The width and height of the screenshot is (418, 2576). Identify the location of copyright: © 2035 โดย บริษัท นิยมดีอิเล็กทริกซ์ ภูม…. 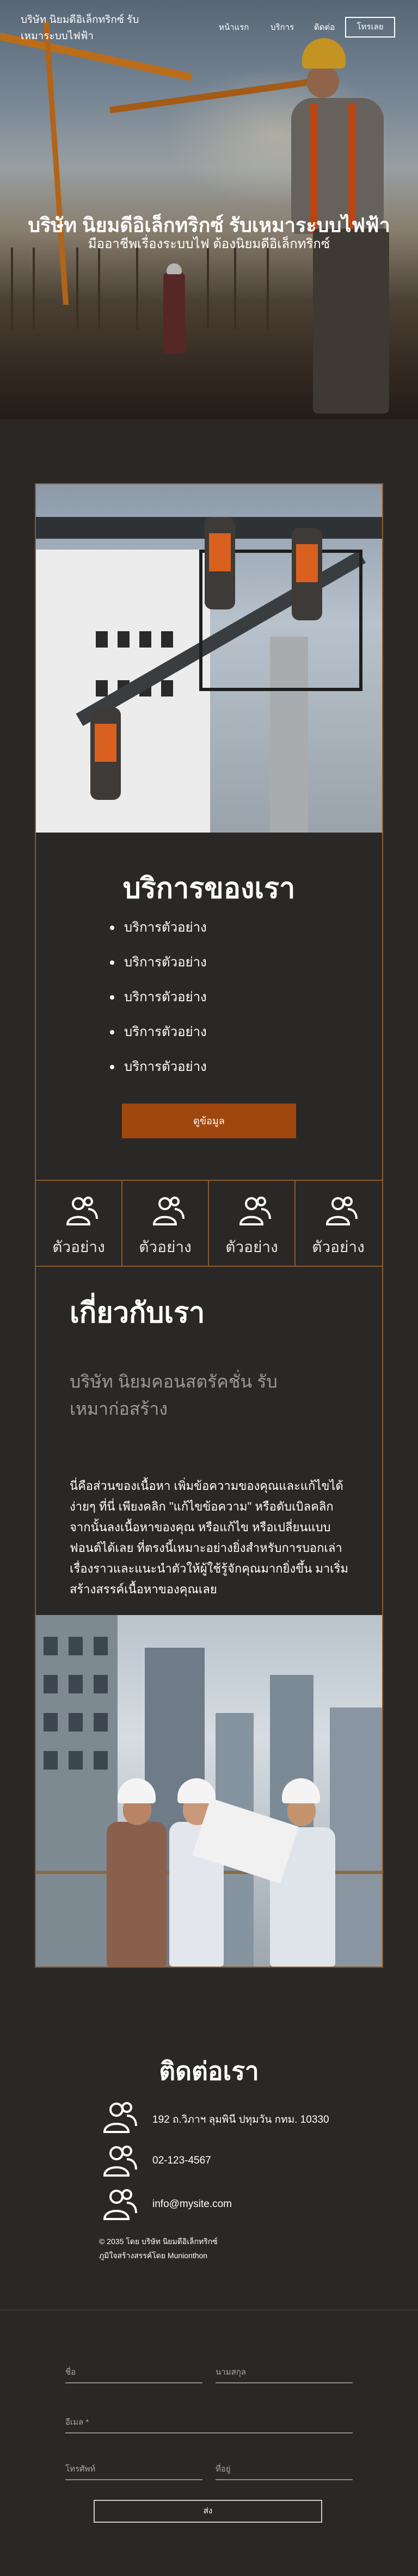
(159, 2248).